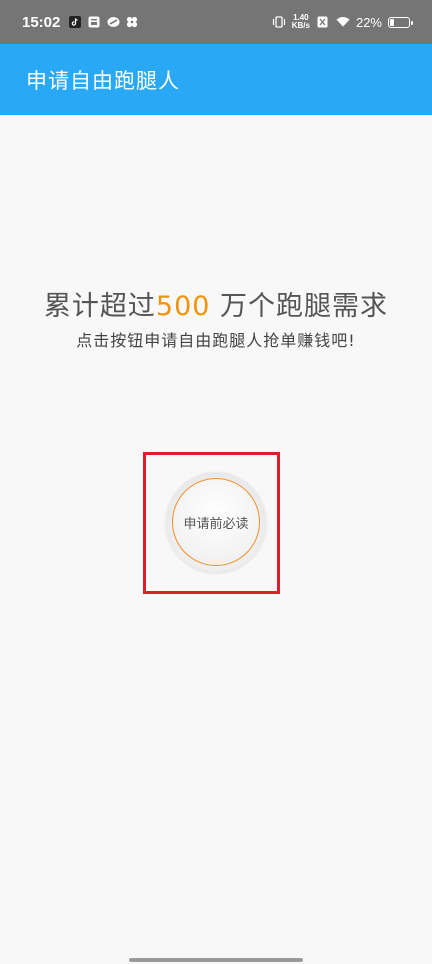  I want to click on headline-prefix: 累计超过, so click(99, 306).